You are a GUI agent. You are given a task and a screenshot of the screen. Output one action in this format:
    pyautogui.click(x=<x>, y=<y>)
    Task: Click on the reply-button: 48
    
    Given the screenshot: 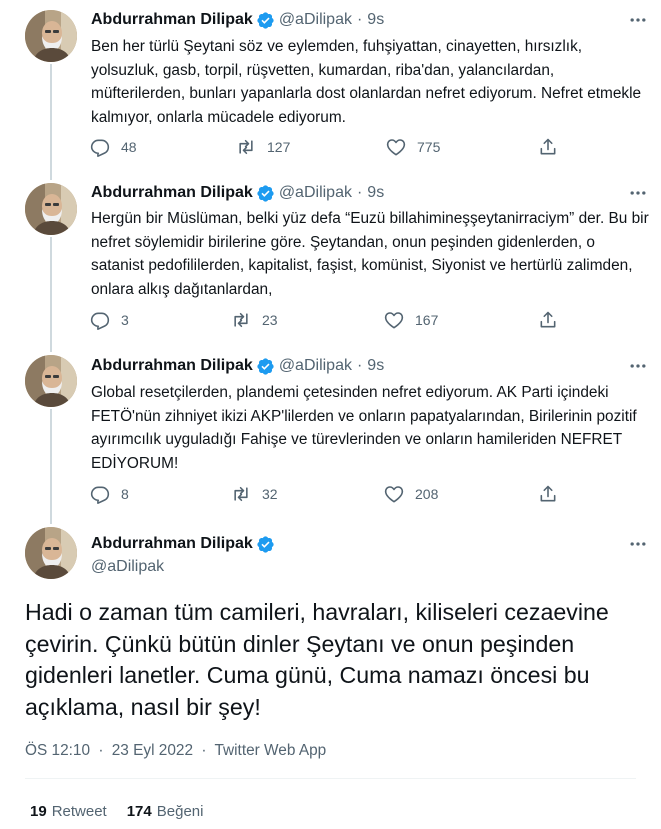 What is the action you would take?
    pyautogui.click(x=113, y=147)
    